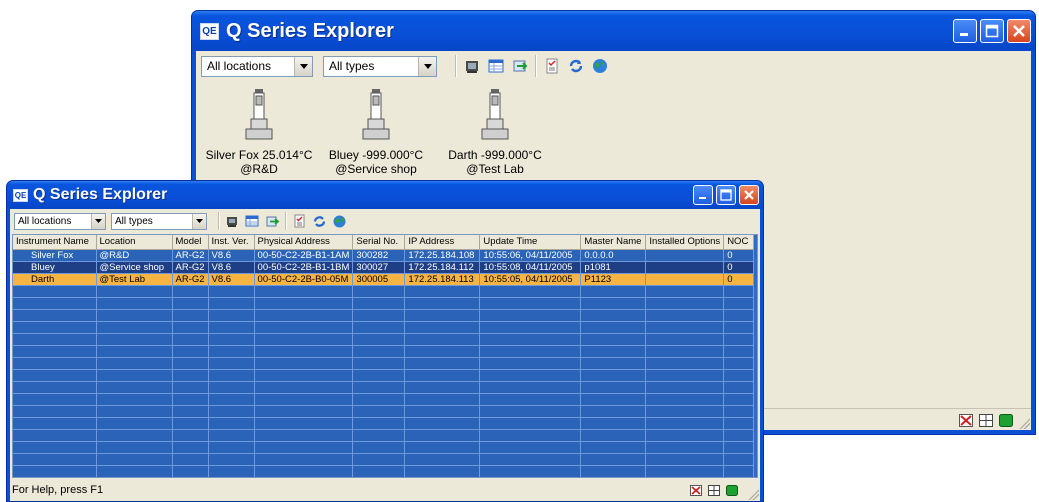 This screenshot has height=502, width=1039. What do you see at coordinates (379, 279) in the screenshot?
I see `table-cell: 300005` at bounding box center [379, 279].